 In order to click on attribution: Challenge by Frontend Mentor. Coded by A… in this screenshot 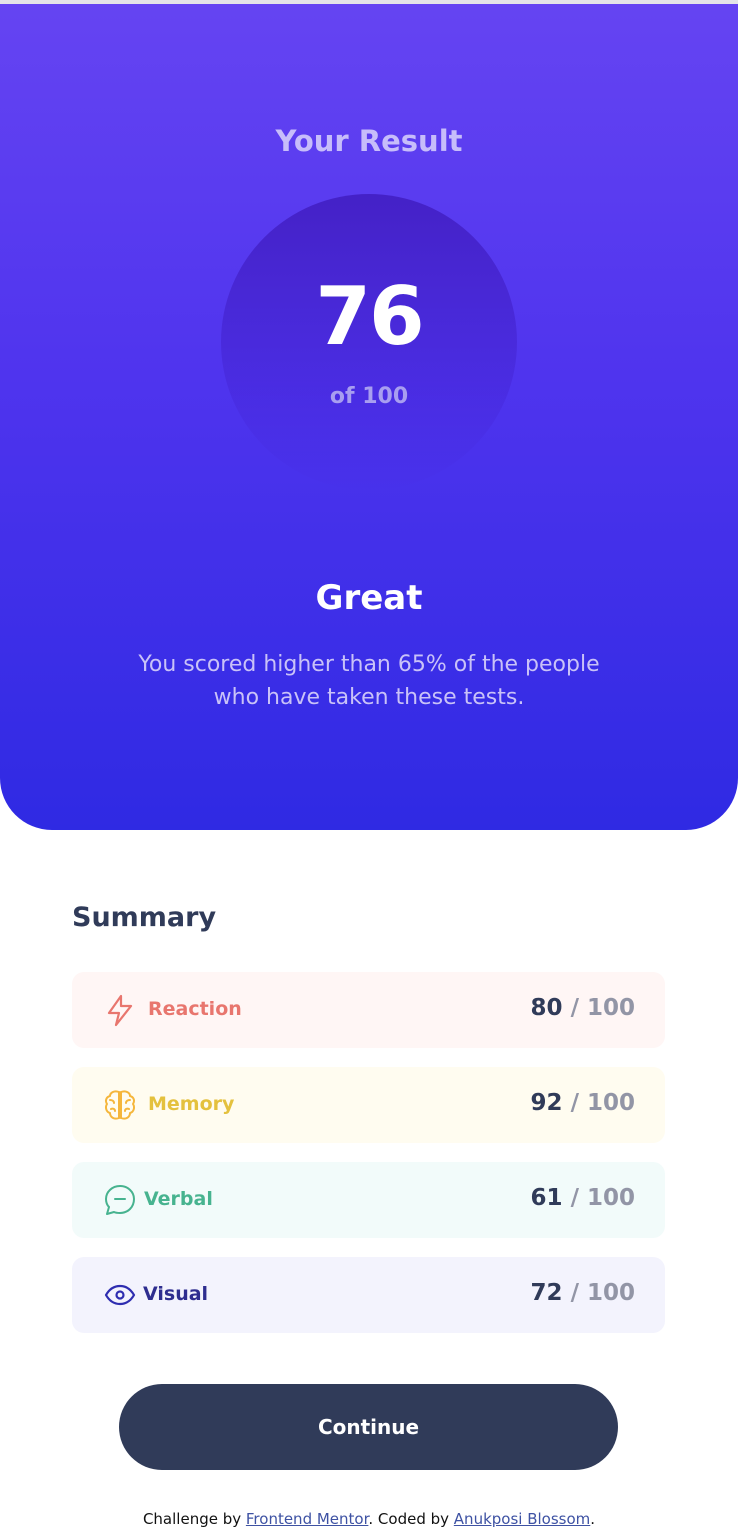, I will do `click(369, 1519)`.